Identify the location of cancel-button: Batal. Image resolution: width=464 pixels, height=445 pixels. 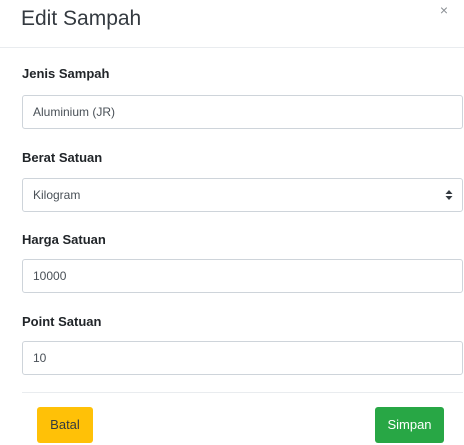
(65, 425).